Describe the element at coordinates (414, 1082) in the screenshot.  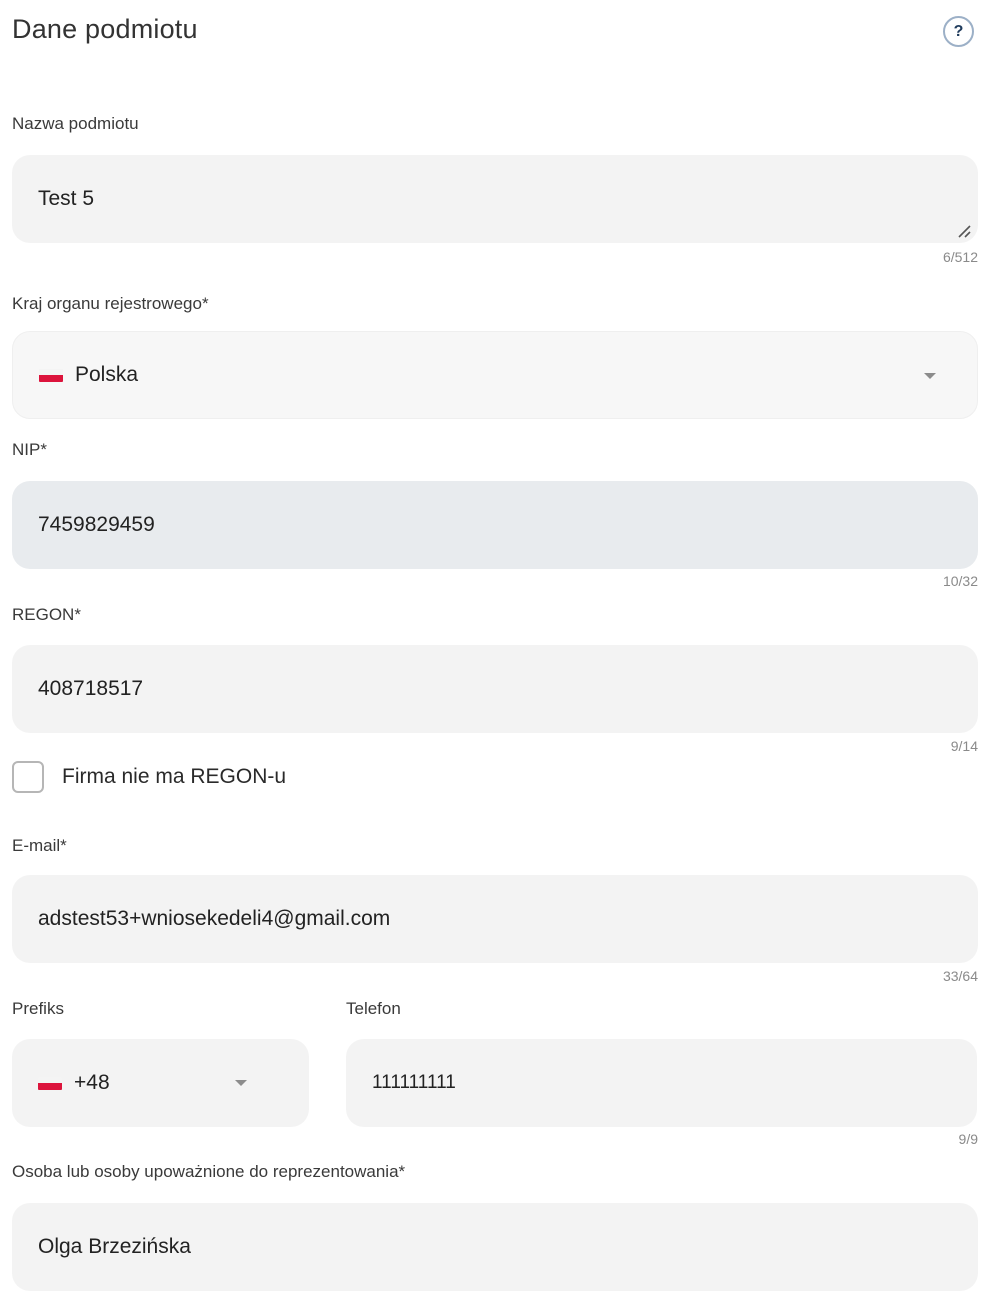
I see `phone-value: 111111111` at that location.